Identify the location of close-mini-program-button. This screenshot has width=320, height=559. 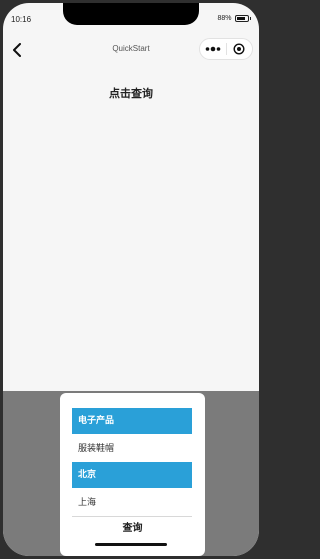
(240, 49).